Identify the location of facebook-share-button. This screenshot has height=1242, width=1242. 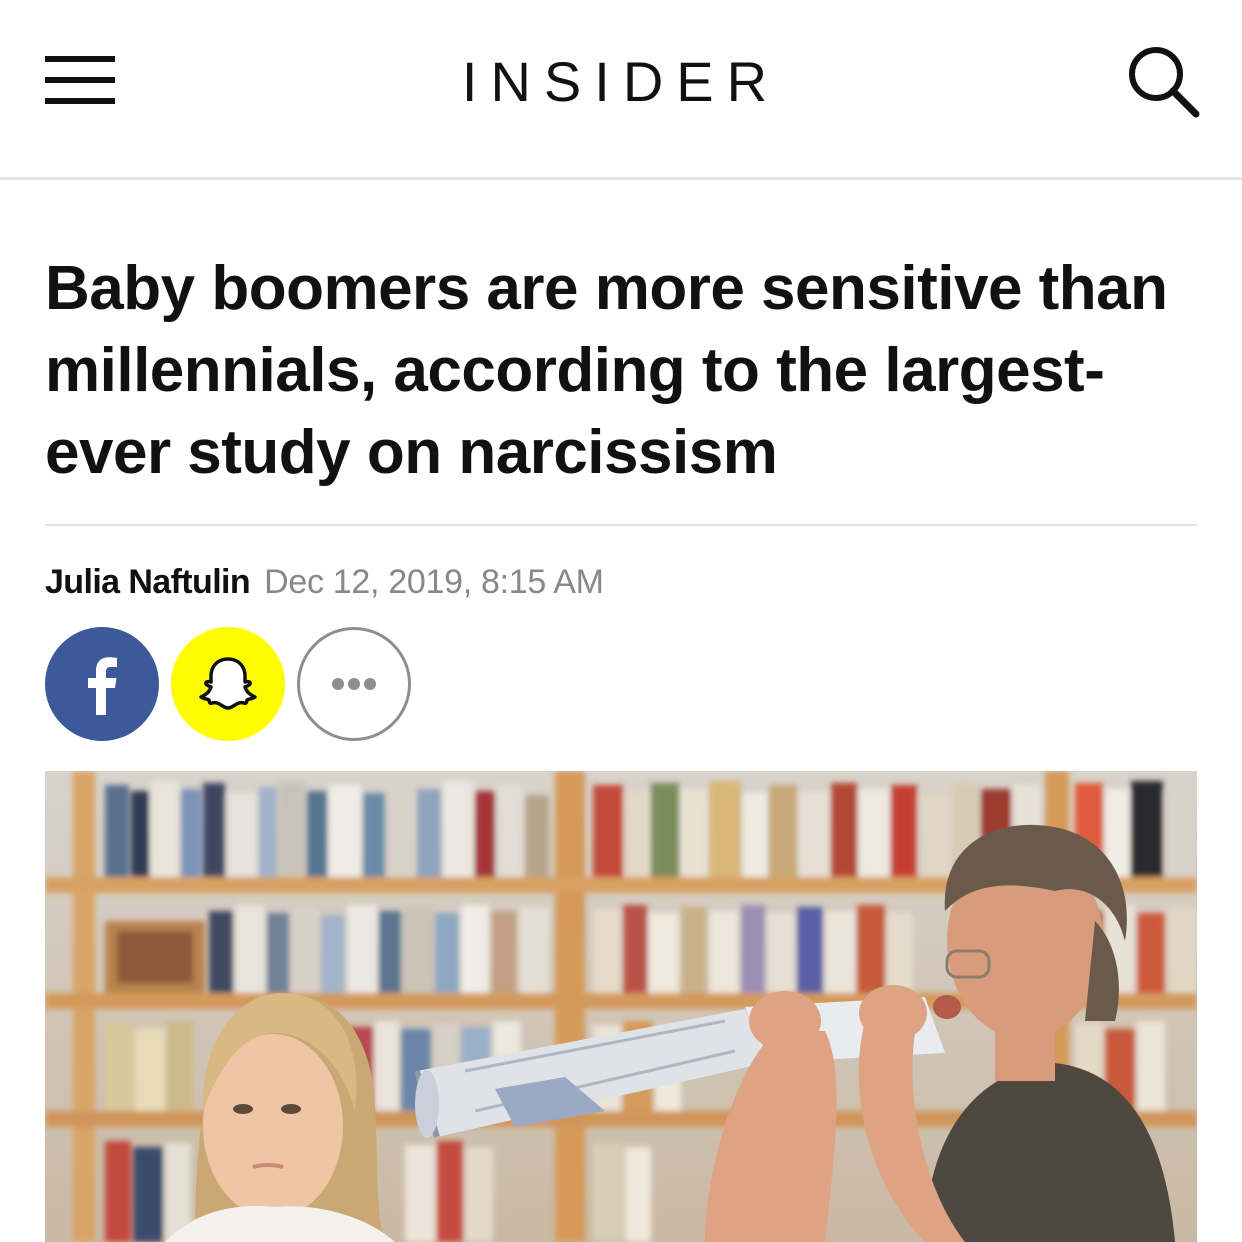
(102, 684).